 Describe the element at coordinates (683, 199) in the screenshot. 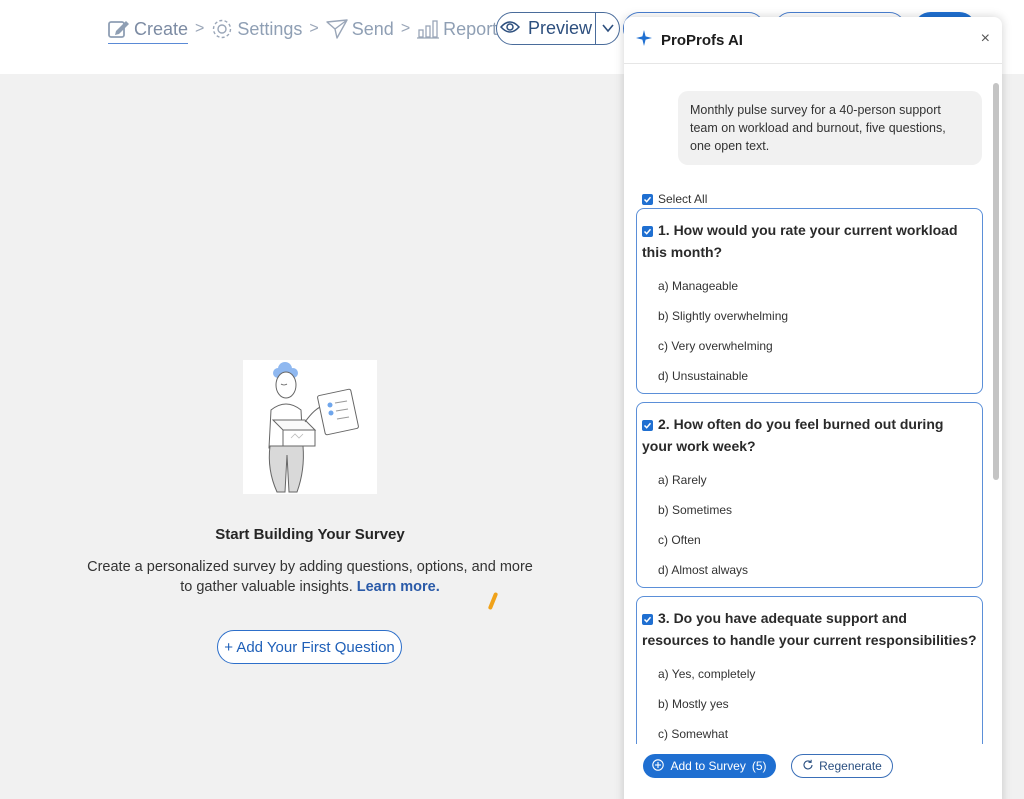

I see `select-all-label: Select All` at that location.